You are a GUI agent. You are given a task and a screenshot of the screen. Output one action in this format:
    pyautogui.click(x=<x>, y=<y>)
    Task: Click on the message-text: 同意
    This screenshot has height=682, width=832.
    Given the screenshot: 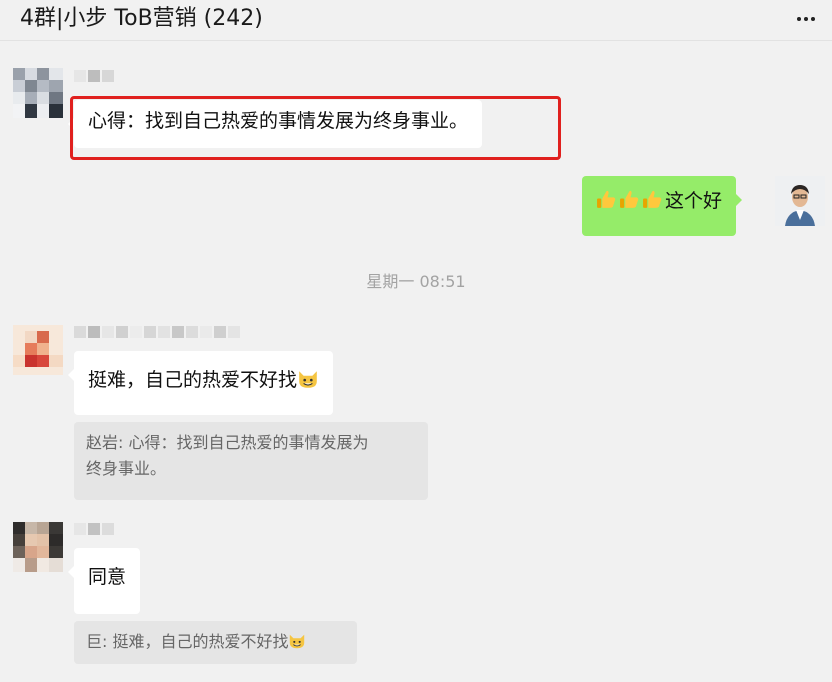 What is the action you would take?
    pyautogui.click(x=107, y=577)
    